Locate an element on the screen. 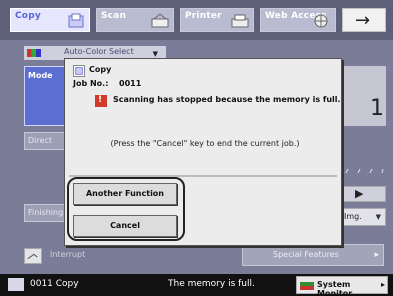 The image size is (393, 296). job-number-label: Job No.: is located at coordinates (91, 83).